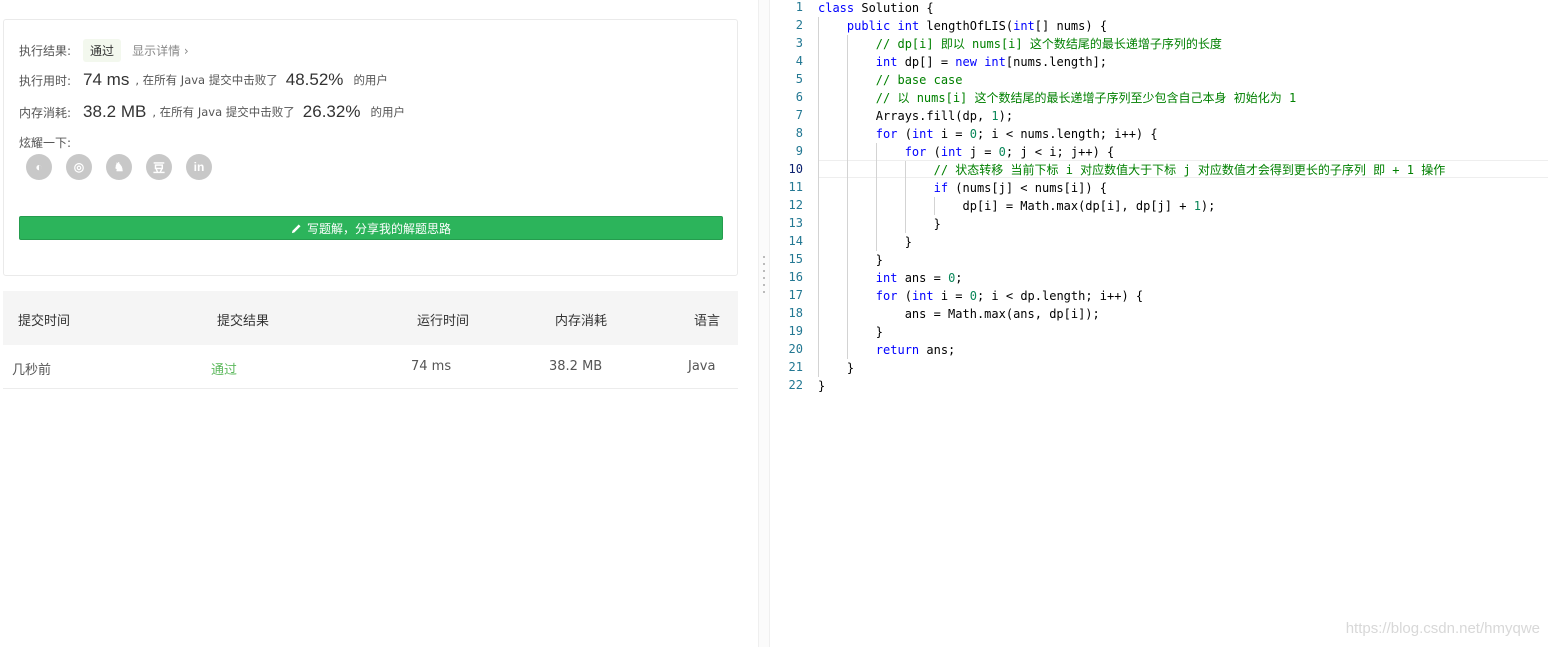  What do you see at coordinates (243, 319) in the screenshot?
I see `header-result: 提交结果` at bounding box center [243, 319].